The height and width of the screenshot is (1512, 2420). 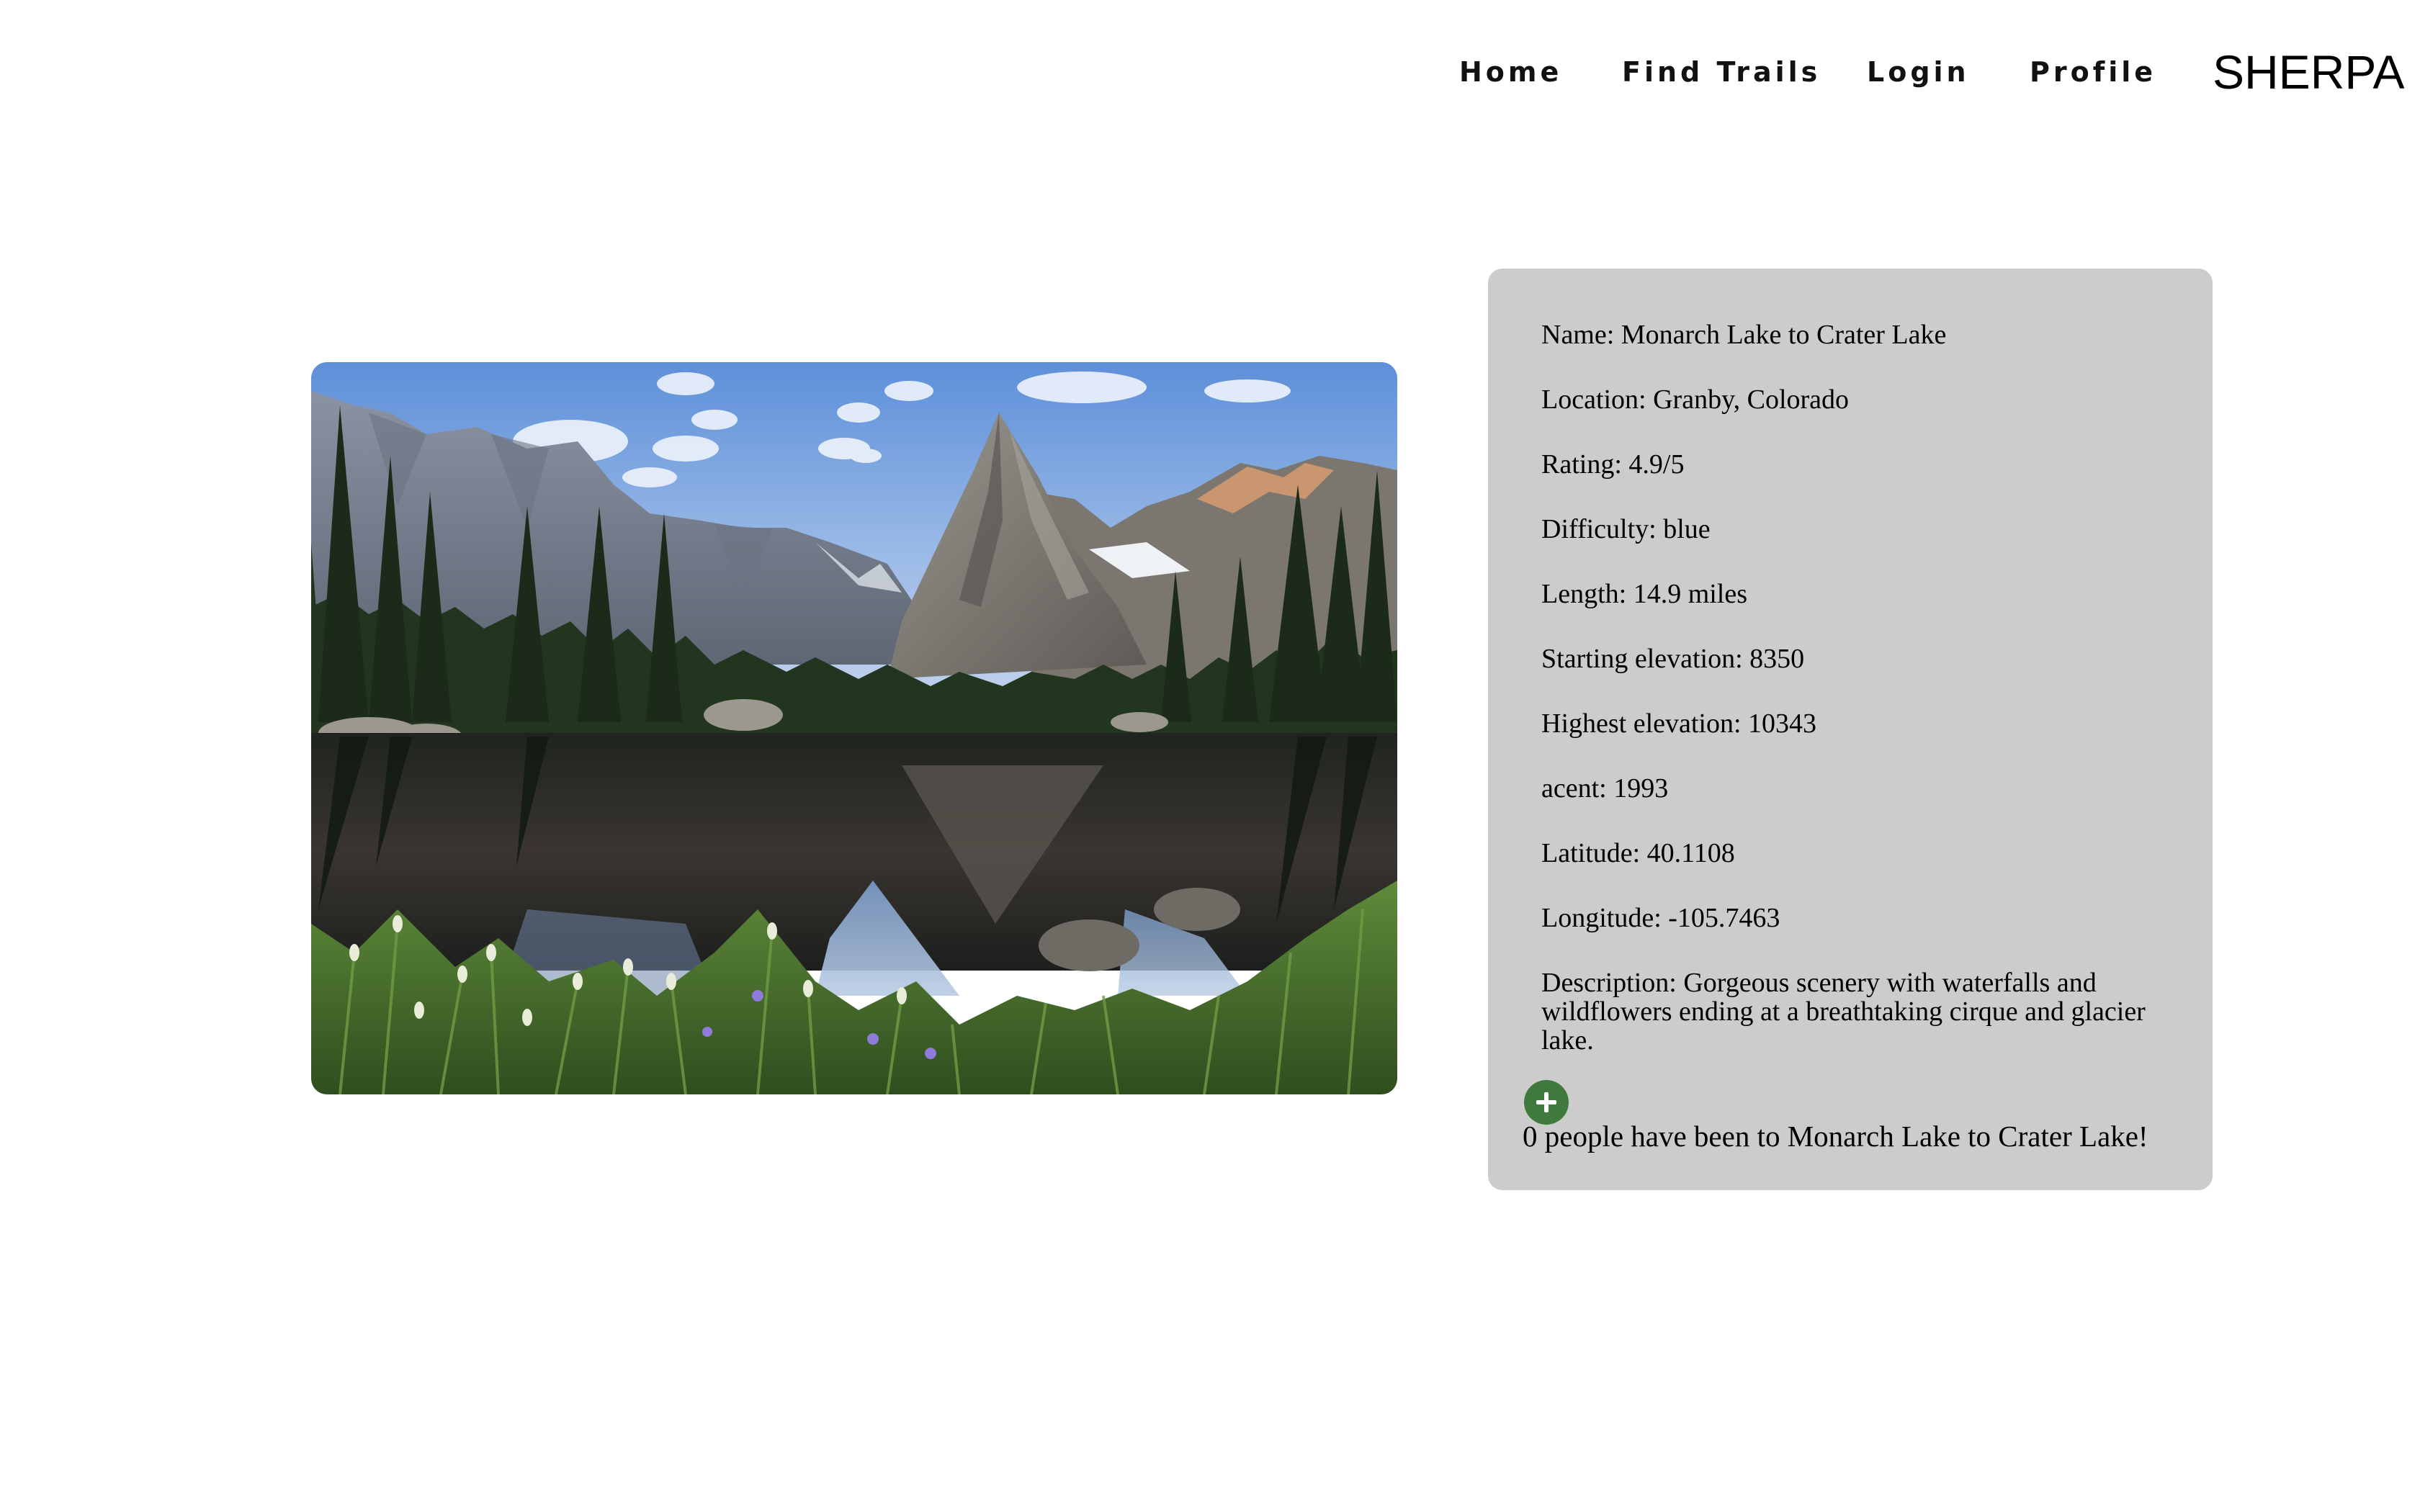 I want to click on trail-rating: Rating: 4.9/5, so click(x=1613, y=464).